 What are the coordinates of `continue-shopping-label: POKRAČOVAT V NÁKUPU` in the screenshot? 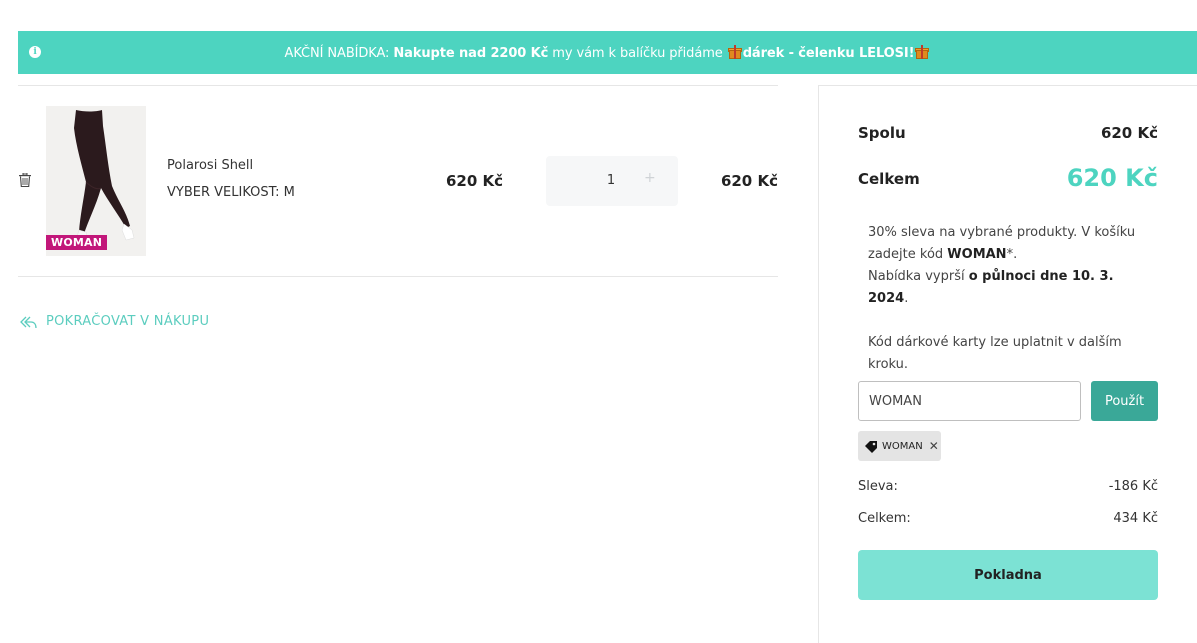 It's located at (128, 321).